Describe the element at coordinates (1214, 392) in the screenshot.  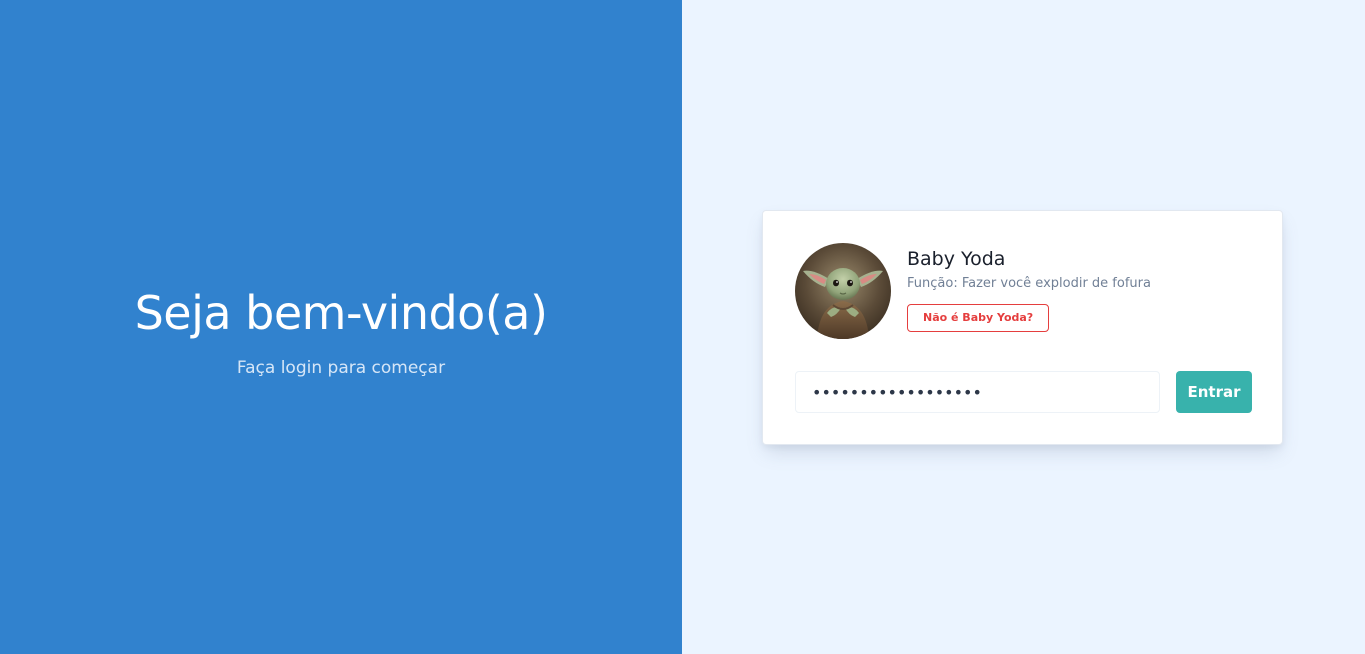
I see `submit-button: Entrar` at that location.